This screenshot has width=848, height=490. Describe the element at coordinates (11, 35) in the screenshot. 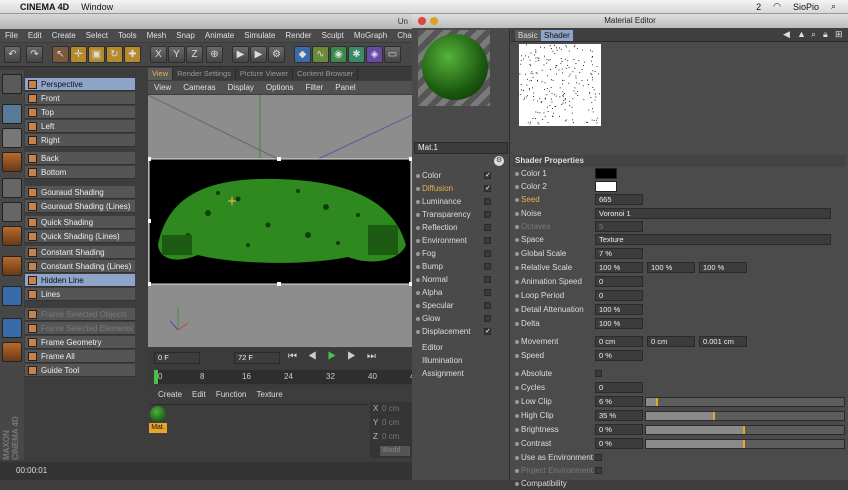

I see `c4d-menu-item: File` at that location.